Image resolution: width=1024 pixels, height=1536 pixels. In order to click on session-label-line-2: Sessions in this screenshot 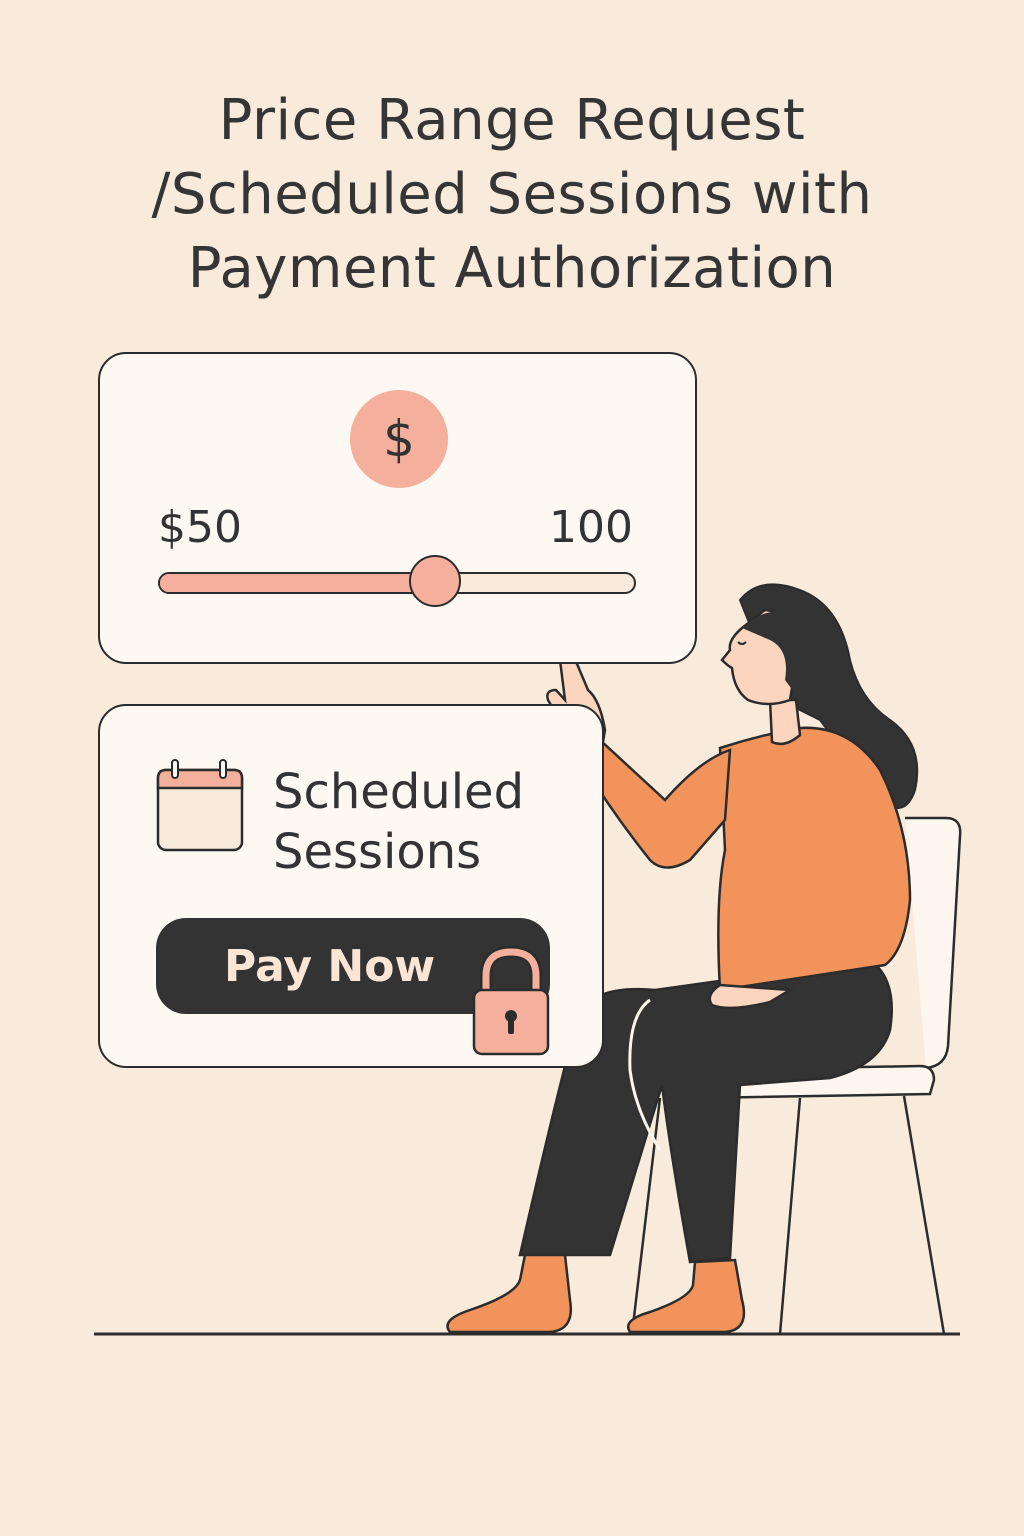, I will do `click(377, 852)`.